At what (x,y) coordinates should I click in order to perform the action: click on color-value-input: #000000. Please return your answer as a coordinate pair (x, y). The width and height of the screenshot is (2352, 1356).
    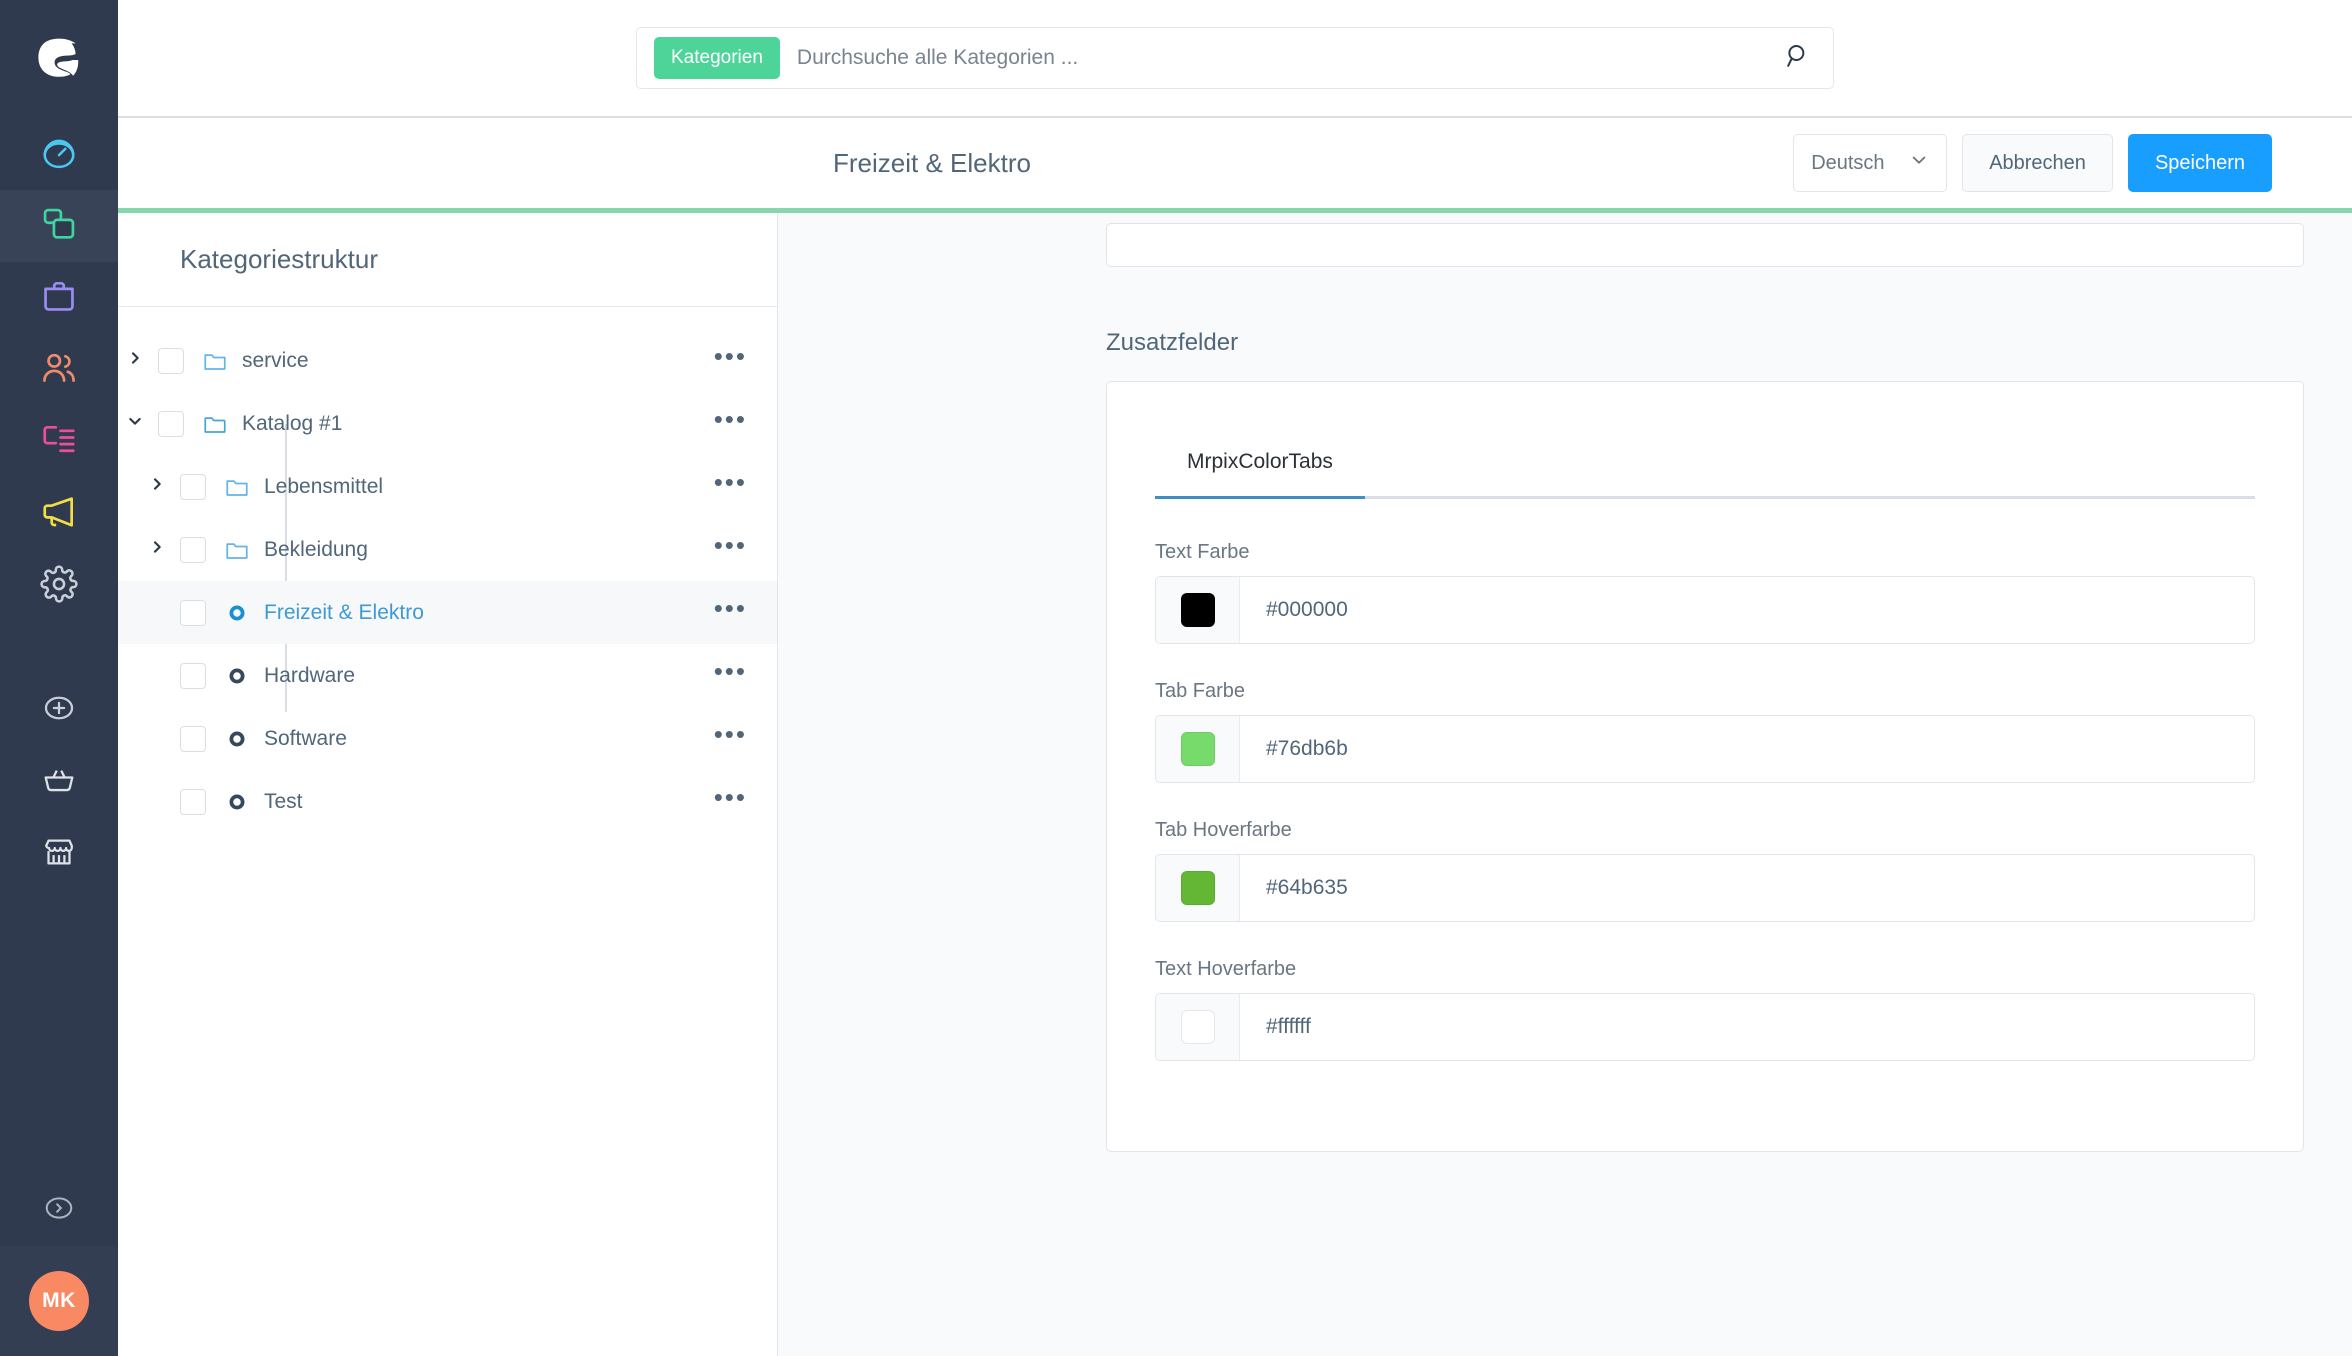
    Looking at the image, I should click on (1747, 610).